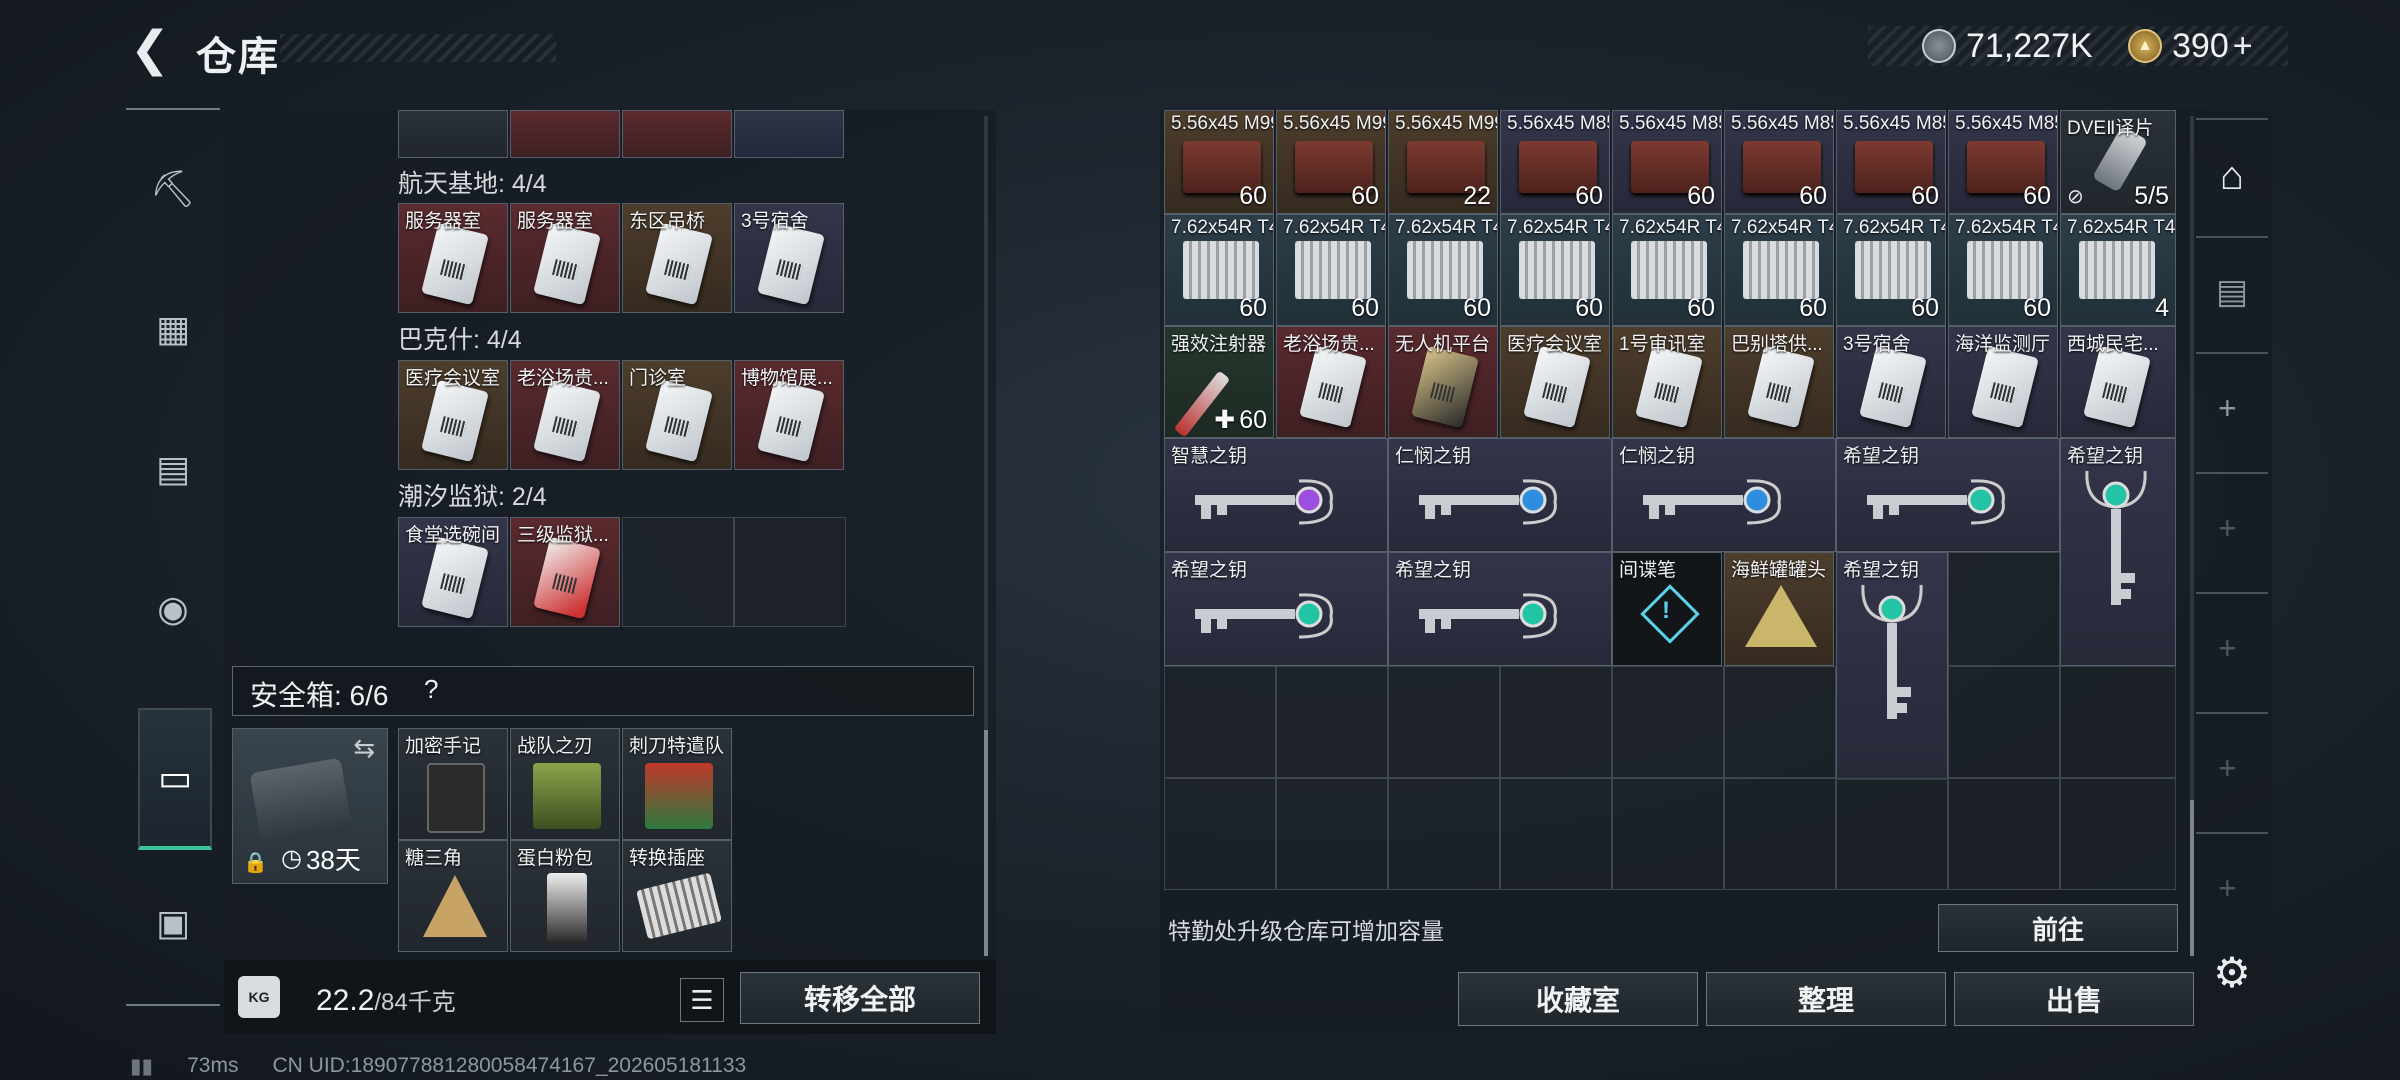 The height and width of the screenshot is (1080, 2400). I want to click on transfer-all-button: 转移全部, so click(860, 998).